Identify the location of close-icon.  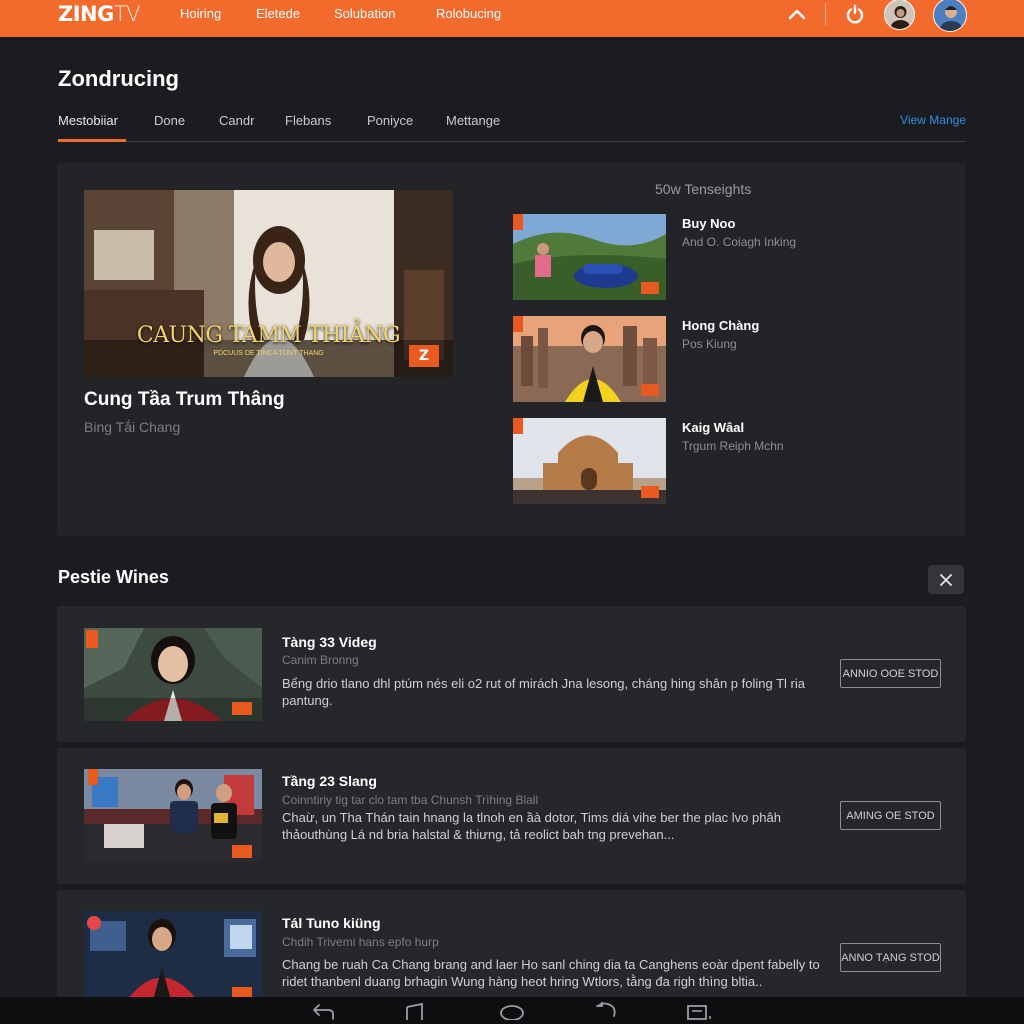
(946, 579).